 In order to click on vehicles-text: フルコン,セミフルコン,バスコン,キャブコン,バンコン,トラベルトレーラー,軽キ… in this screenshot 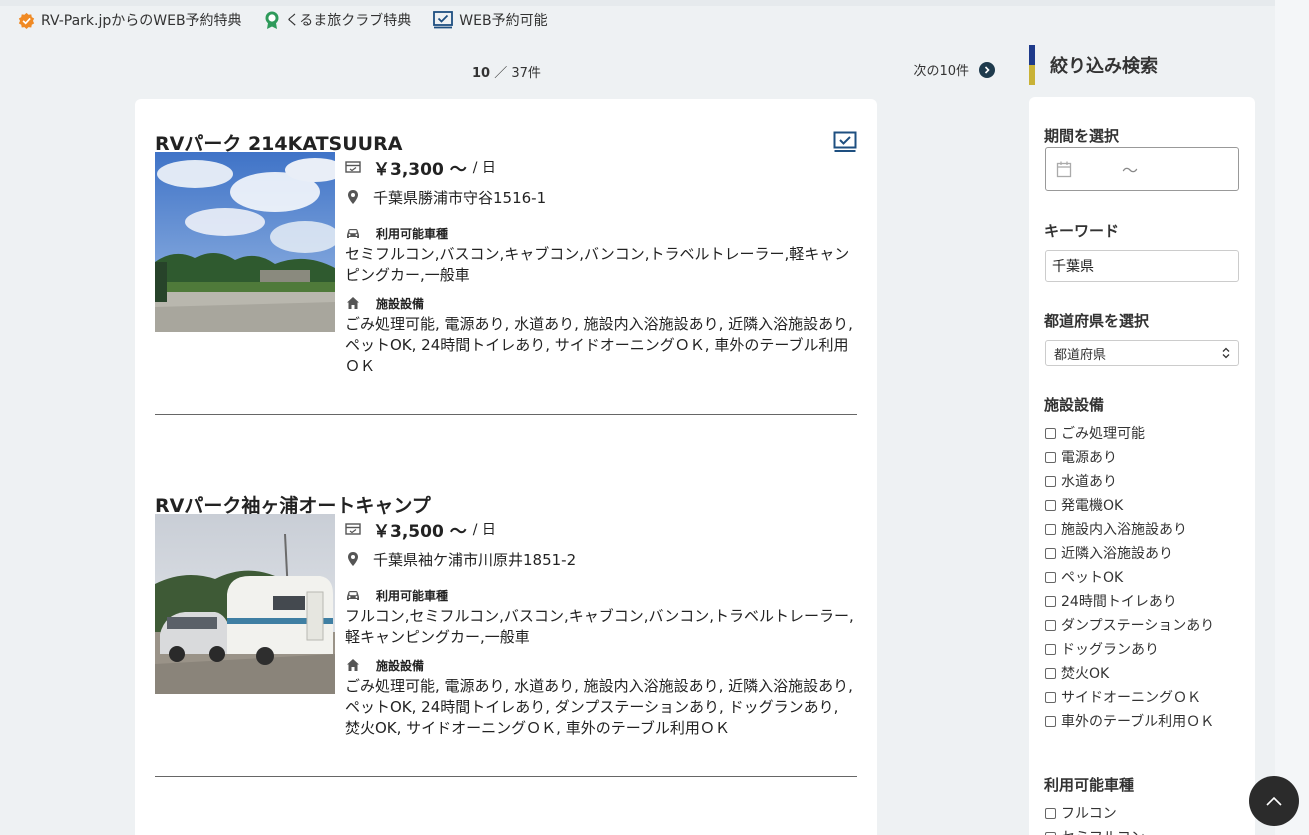, I will do `click(599, 626)`.